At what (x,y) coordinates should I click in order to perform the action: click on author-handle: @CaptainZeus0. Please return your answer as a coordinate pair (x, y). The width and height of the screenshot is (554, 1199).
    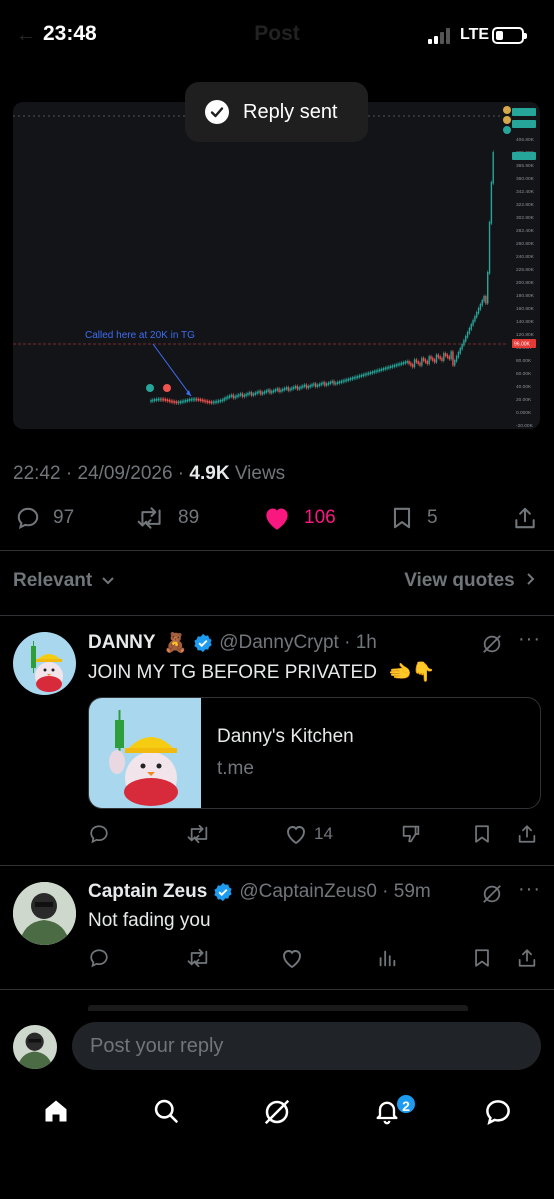
    Looking at the image, I should click on (308, 892).